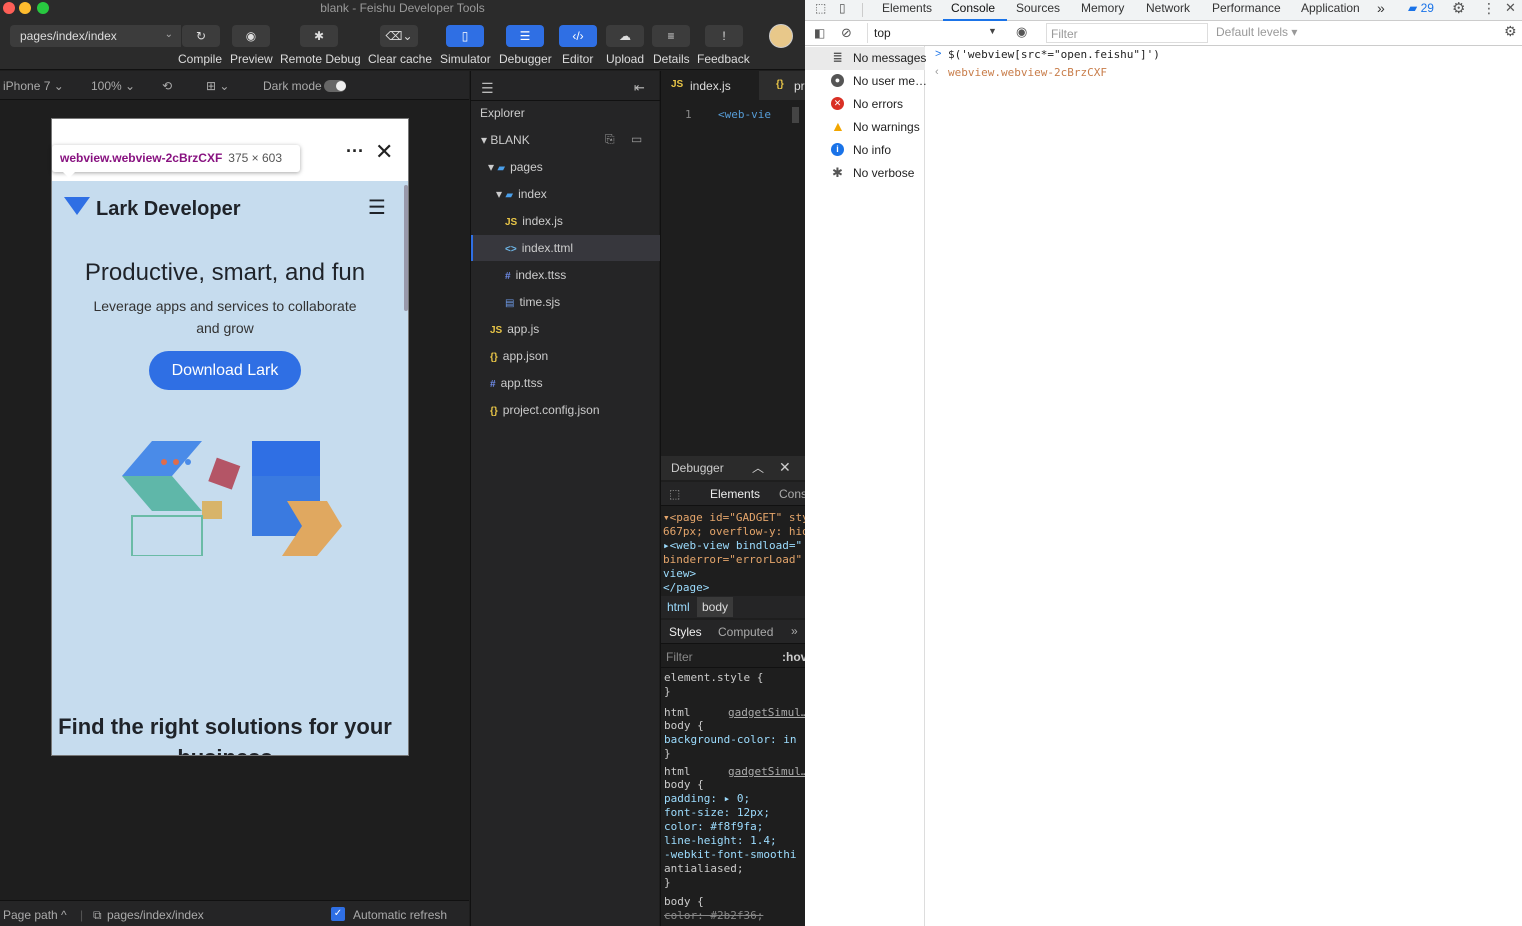  I want to click on scrollbar, so click(406, 248).